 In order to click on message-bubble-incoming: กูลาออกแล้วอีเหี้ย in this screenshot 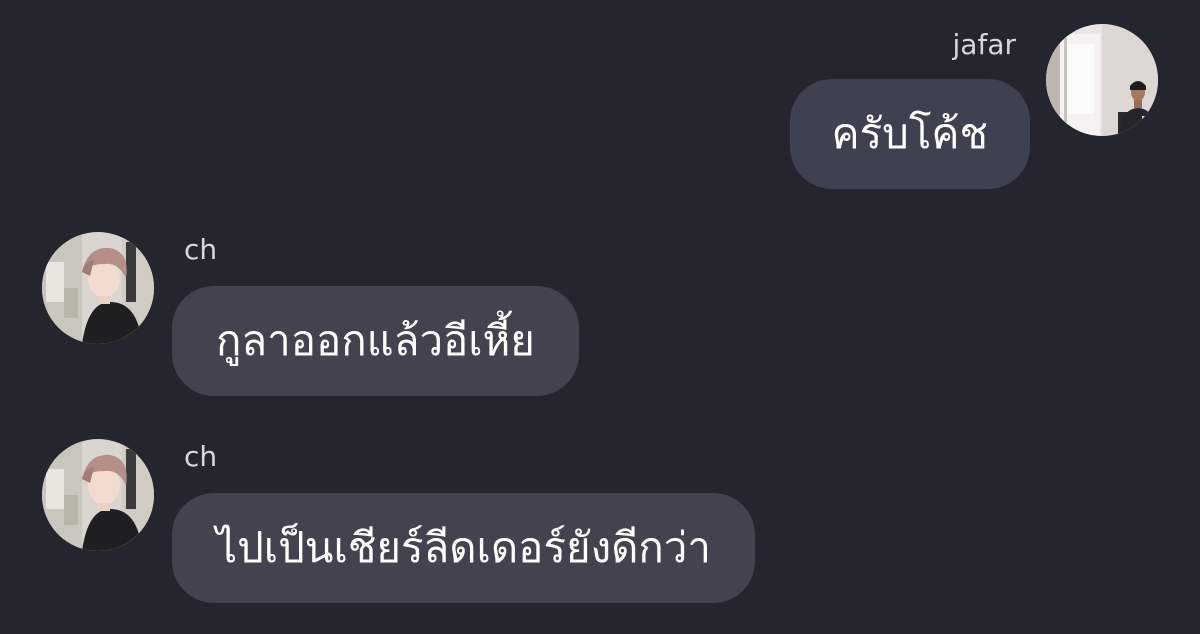, I will do `click(375, 341)`.